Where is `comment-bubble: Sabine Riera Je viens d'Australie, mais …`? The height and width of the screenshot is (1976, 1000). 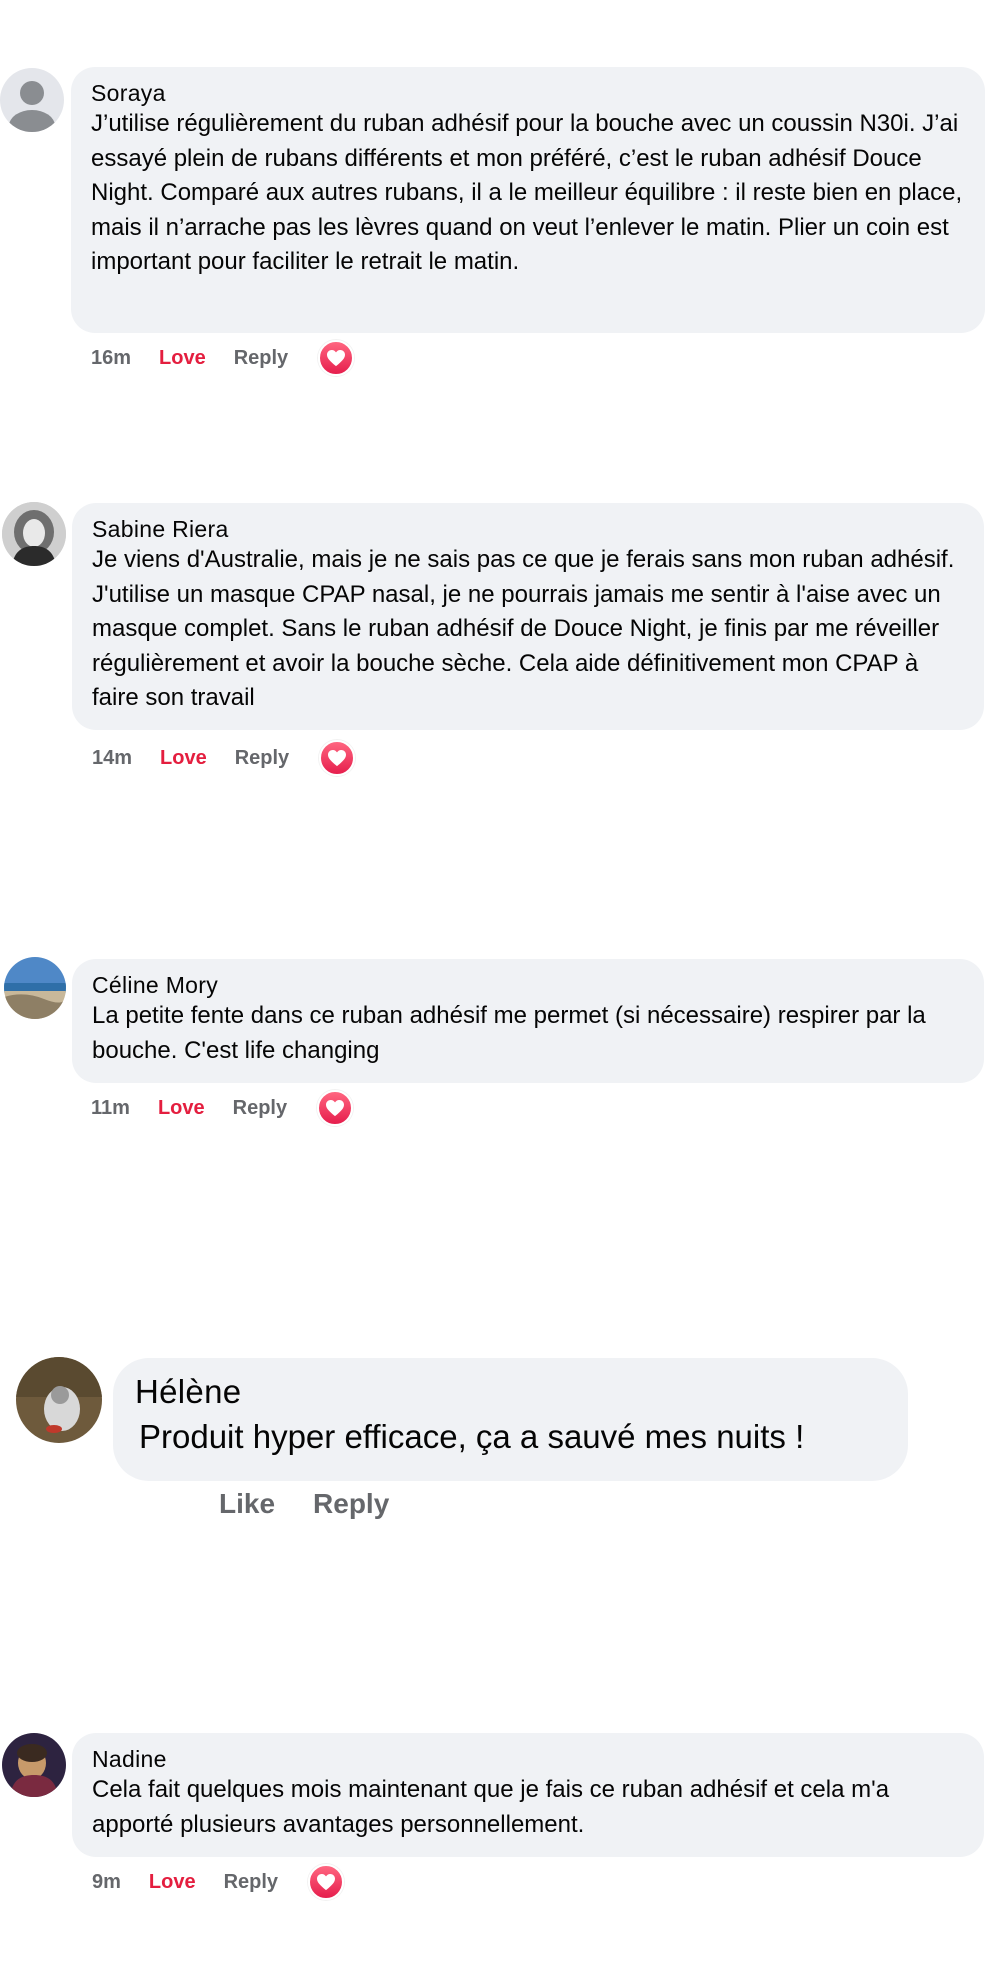 comment-bubble: Sabine Riera Je viens d'Australie, mais … is located at coordinates (528, 616).